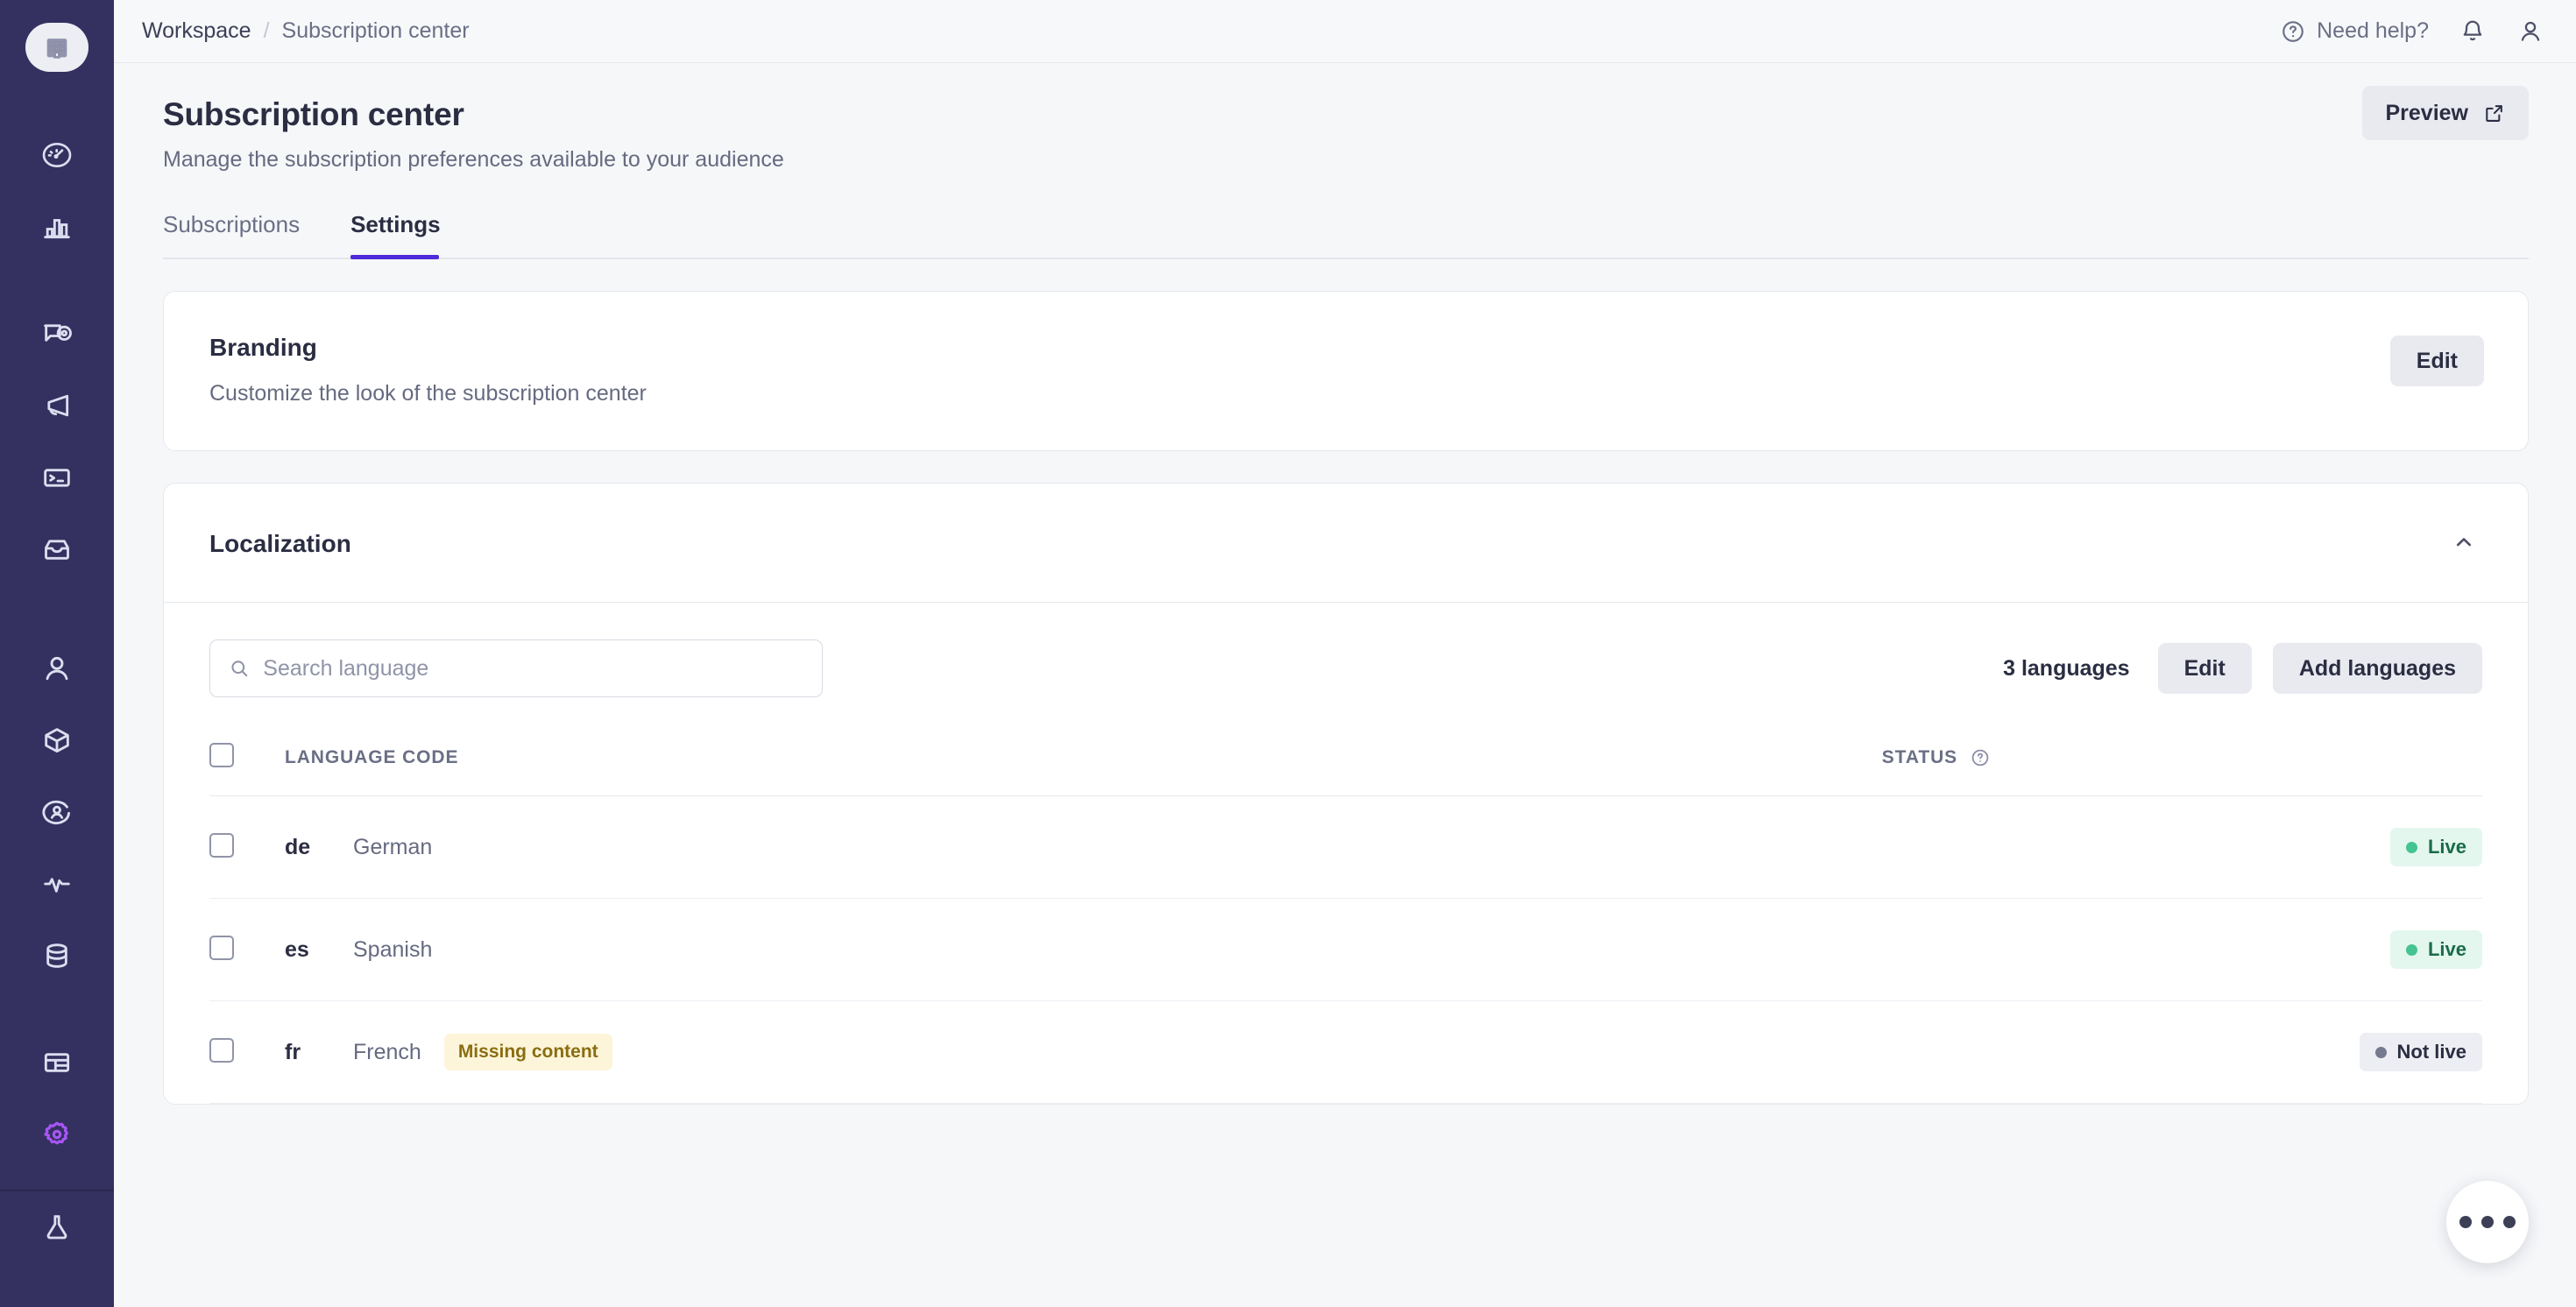 Image resolution: width=2576 pixels, height=1307 pixels. What do you see at coordinates (280, 543) in the screenshot?
I see `localization-title: Localization` at bounding box center [280, 543].